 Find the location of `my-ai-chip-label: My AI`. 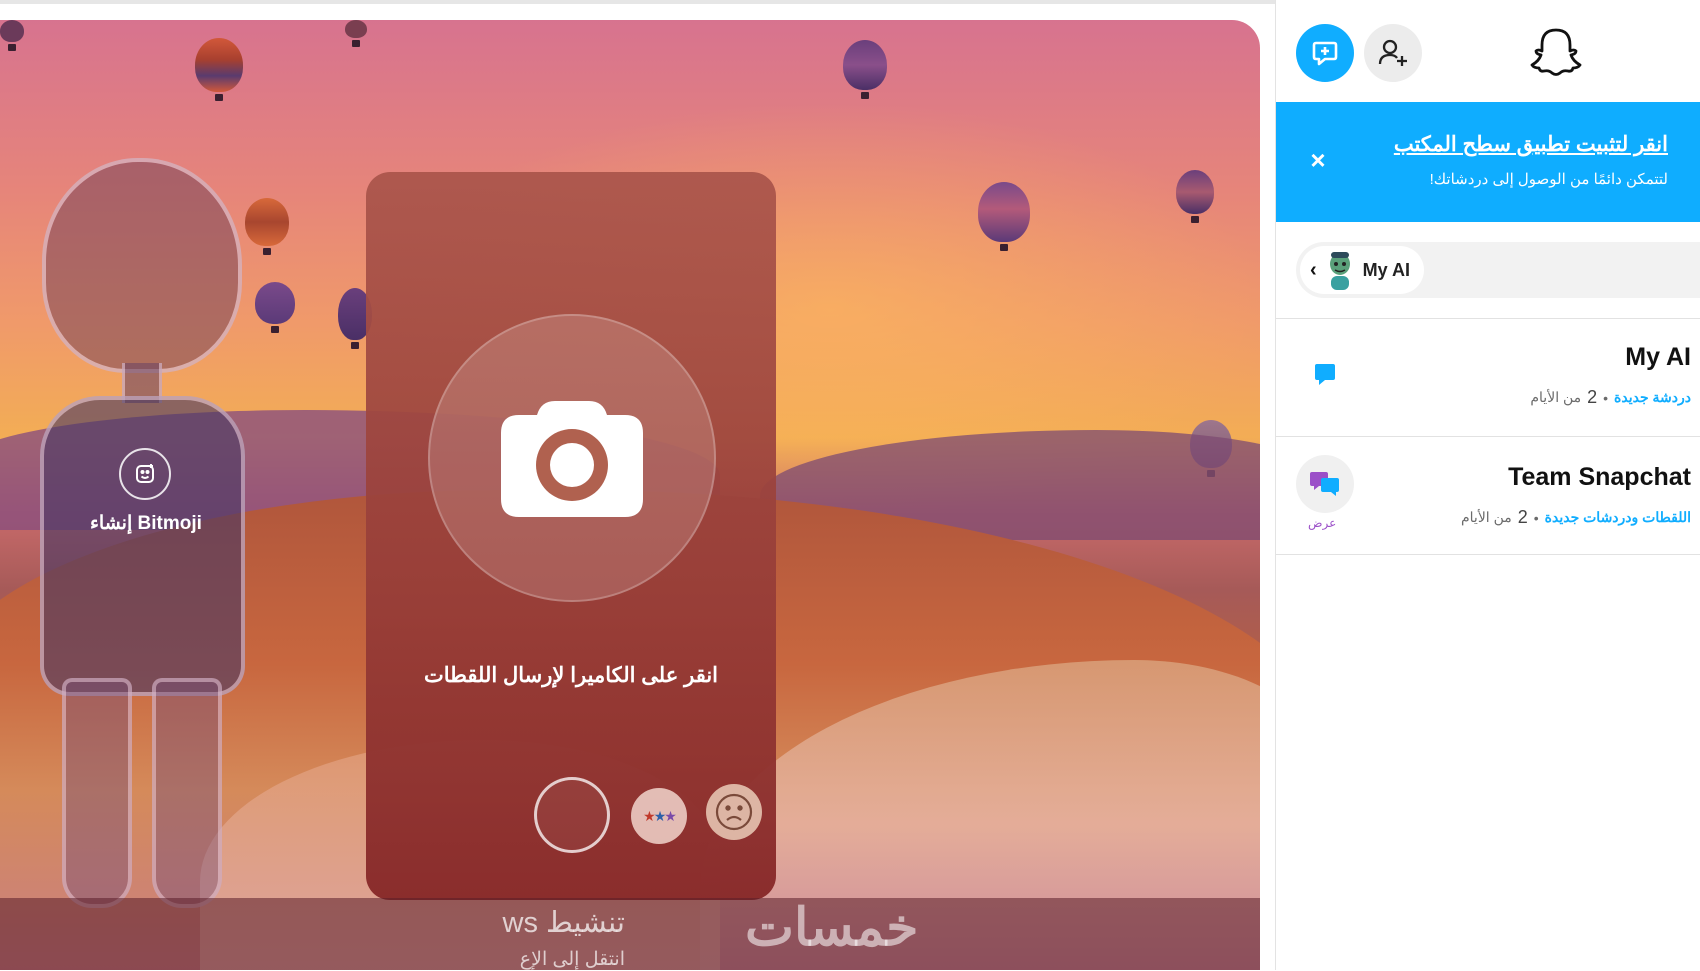

my-ai-chip-label: My AI is located at coordinates (1386, 269).